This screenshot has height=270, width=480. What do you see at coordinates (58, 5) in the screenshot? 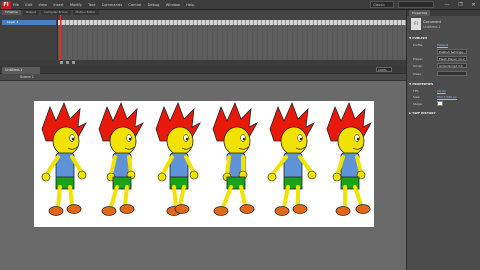
I see `menu-insert: Insert` at bounding box center [58, 5].